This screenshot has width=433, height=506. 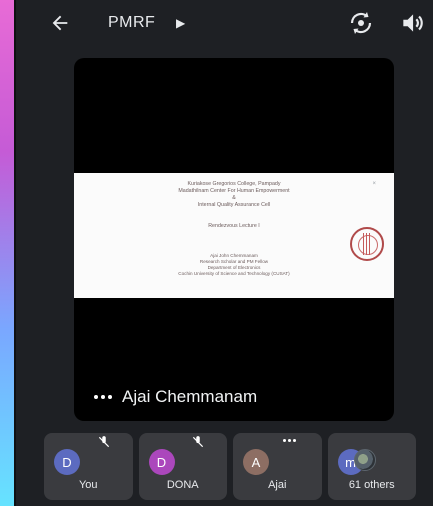 I want to click on participant-tile-ajai: A Ajai, so click(x=277, y=466).